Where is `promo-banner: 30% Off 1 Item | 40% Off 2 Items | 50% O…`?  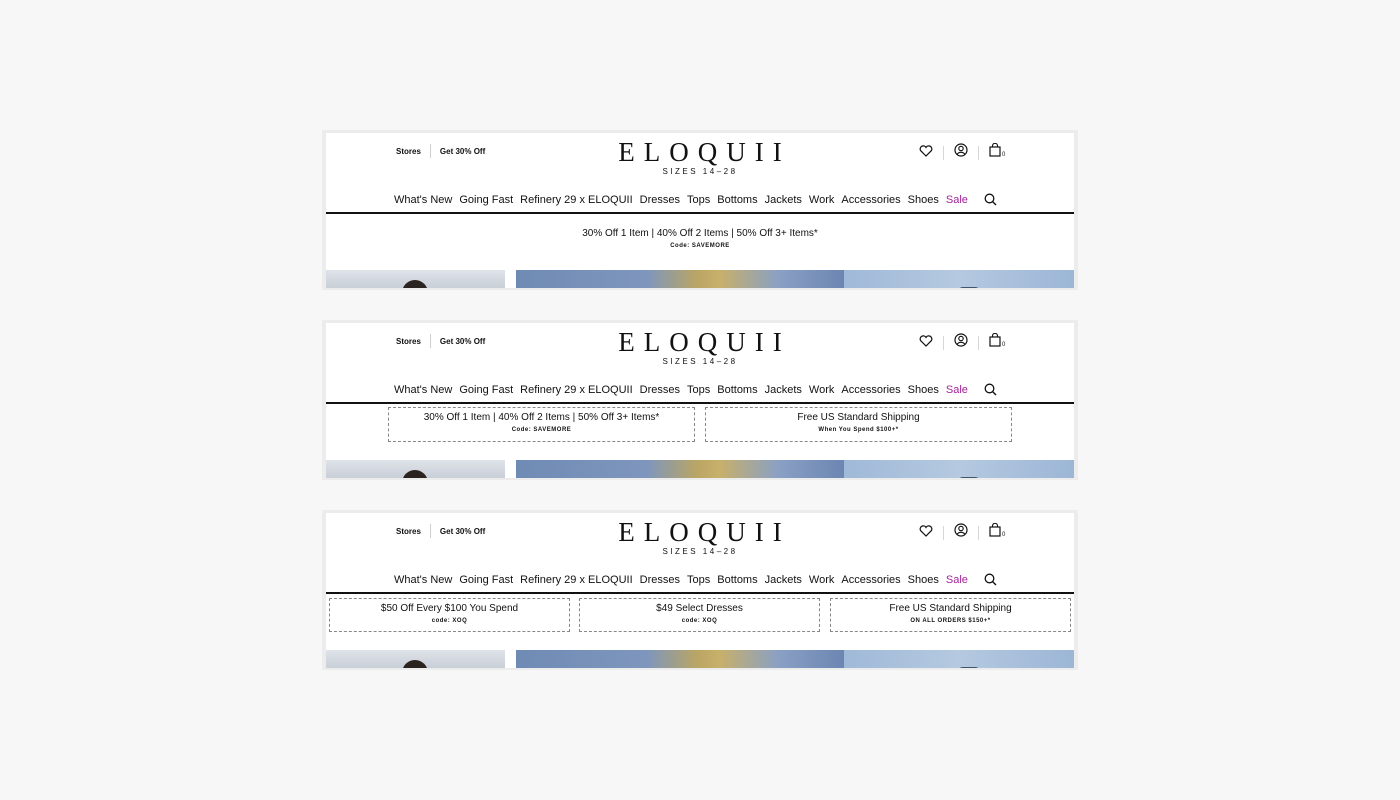
promo-banner: 30% Off 1 Item | 40% Off 2 Items | 50% O… is located at coordinates (700, 239).